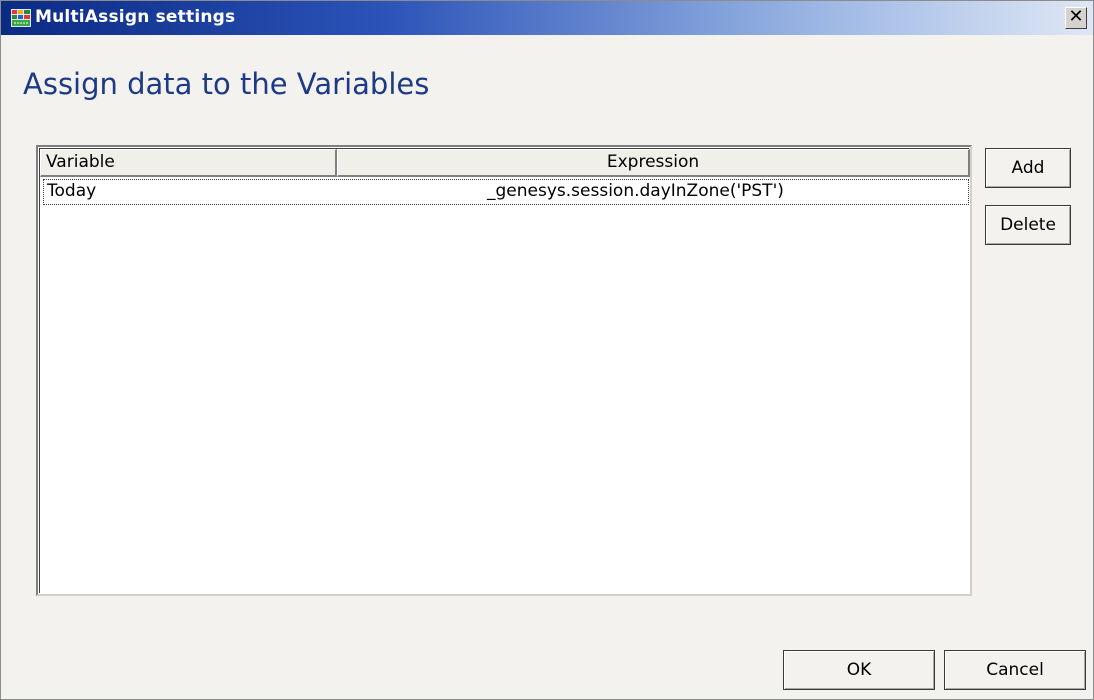  I want to click on app-icon, so click(21, 18).